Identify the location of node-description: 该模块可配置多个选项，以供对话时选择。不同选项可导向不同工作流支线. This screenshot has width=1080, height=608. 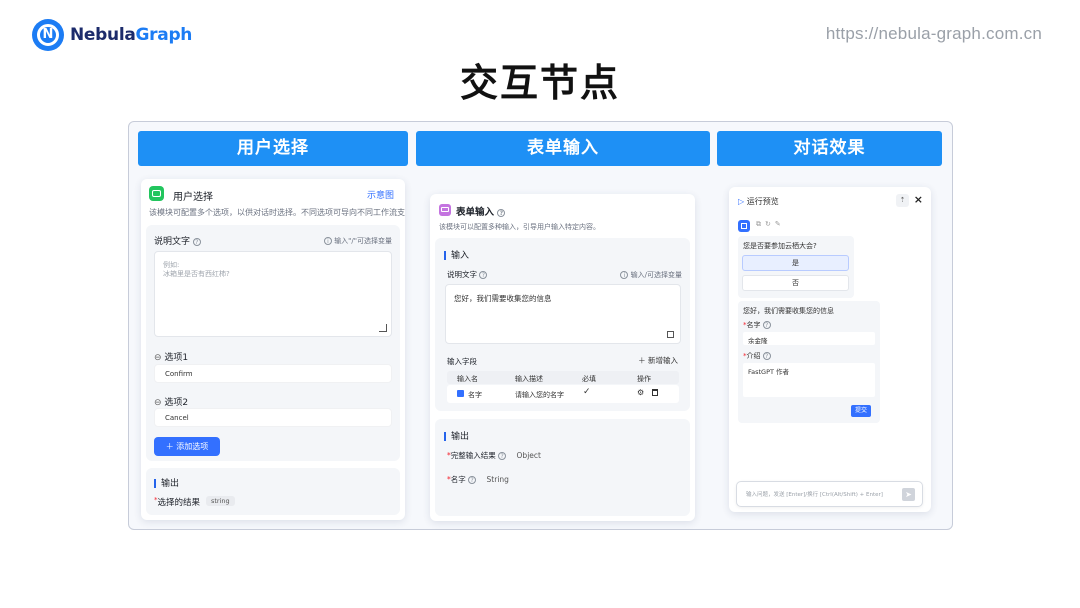
(277, 212).